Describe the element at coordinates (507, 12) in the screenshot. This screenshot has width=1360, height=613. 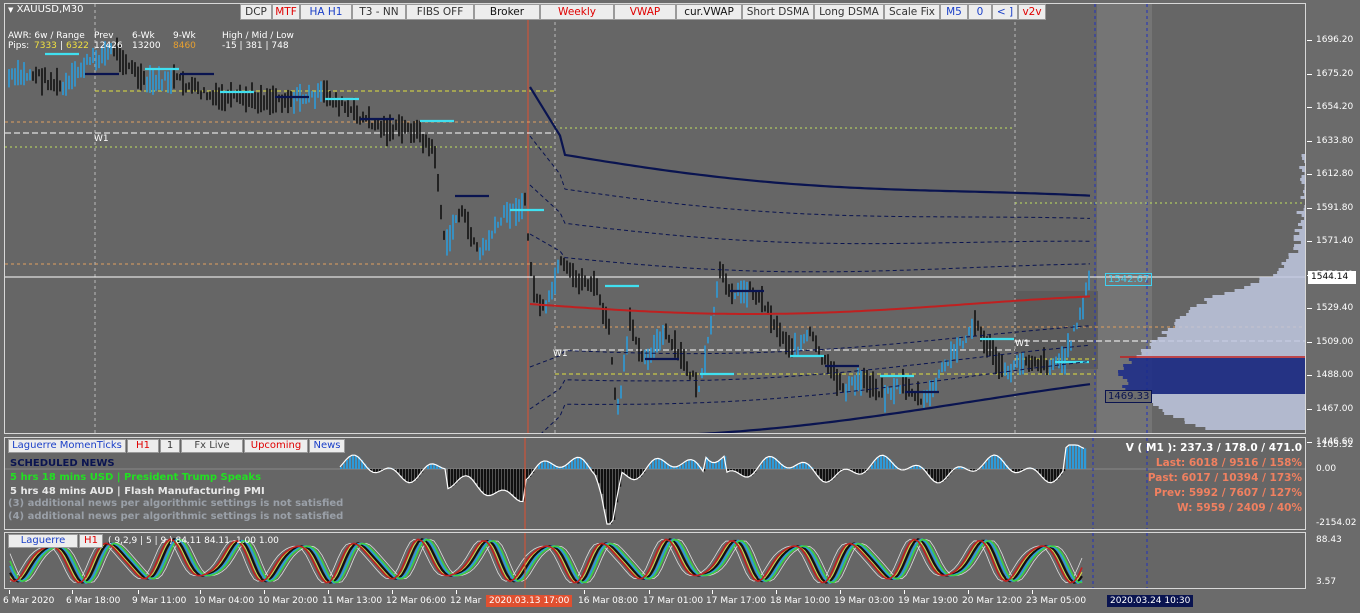
I see `broker-button: Broker` at that location.